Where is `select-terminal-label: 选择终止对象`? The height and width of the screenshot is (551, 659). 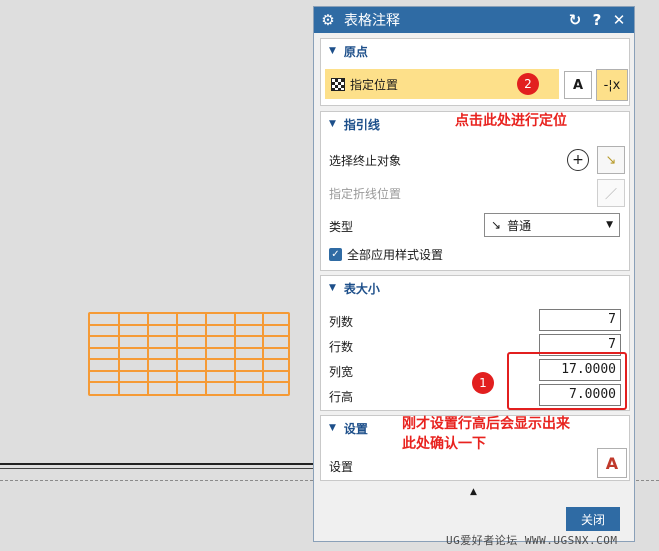
select-terminal-label: 选择终止对象 is located at coordinates (365, 161).